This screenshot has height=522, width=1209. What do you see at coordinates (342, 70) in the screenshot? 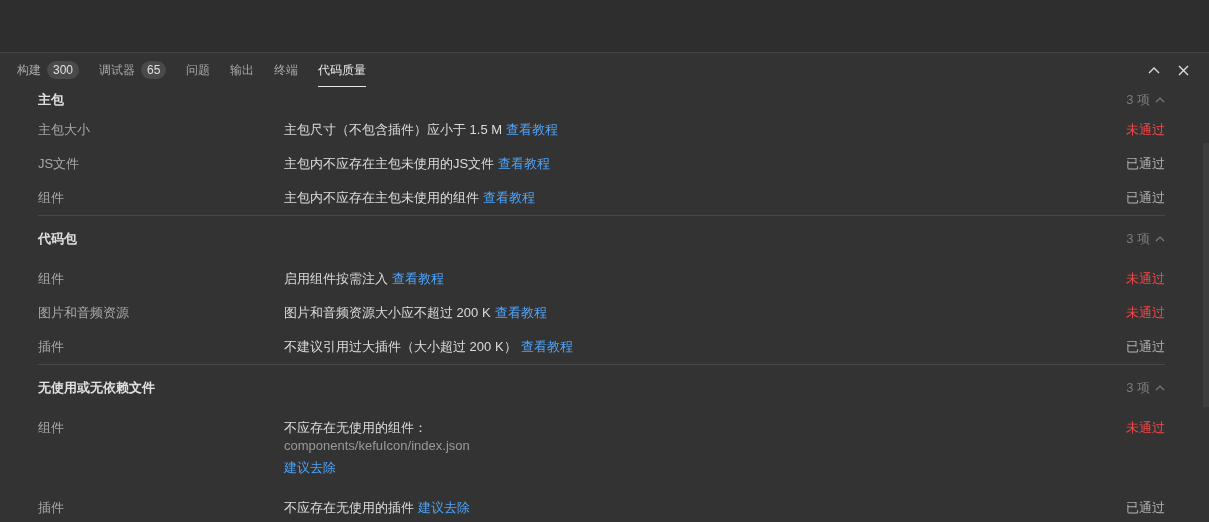
I see `tab: 代码质量` at bounding box center [342, 70].